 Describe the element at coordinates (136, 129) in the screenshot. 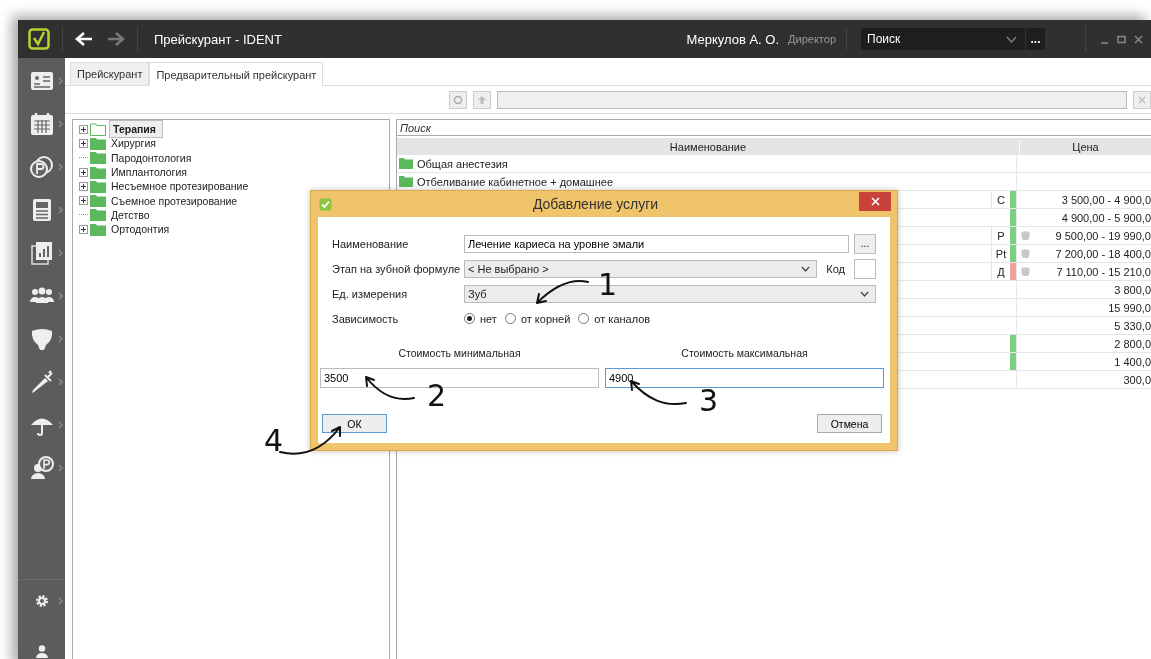

I see `tree-item: Терапия` at that location.